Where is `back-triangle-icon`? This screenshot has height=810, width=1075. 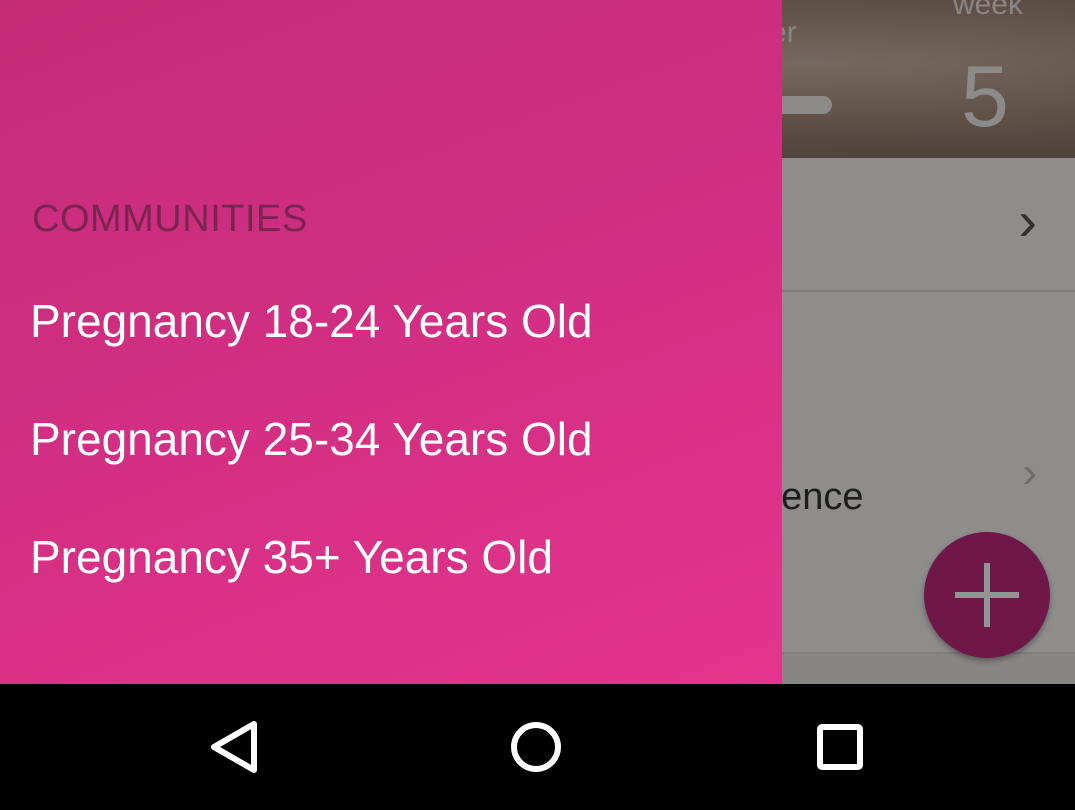
back-triangle-icon is located at coordinates (234, 747).